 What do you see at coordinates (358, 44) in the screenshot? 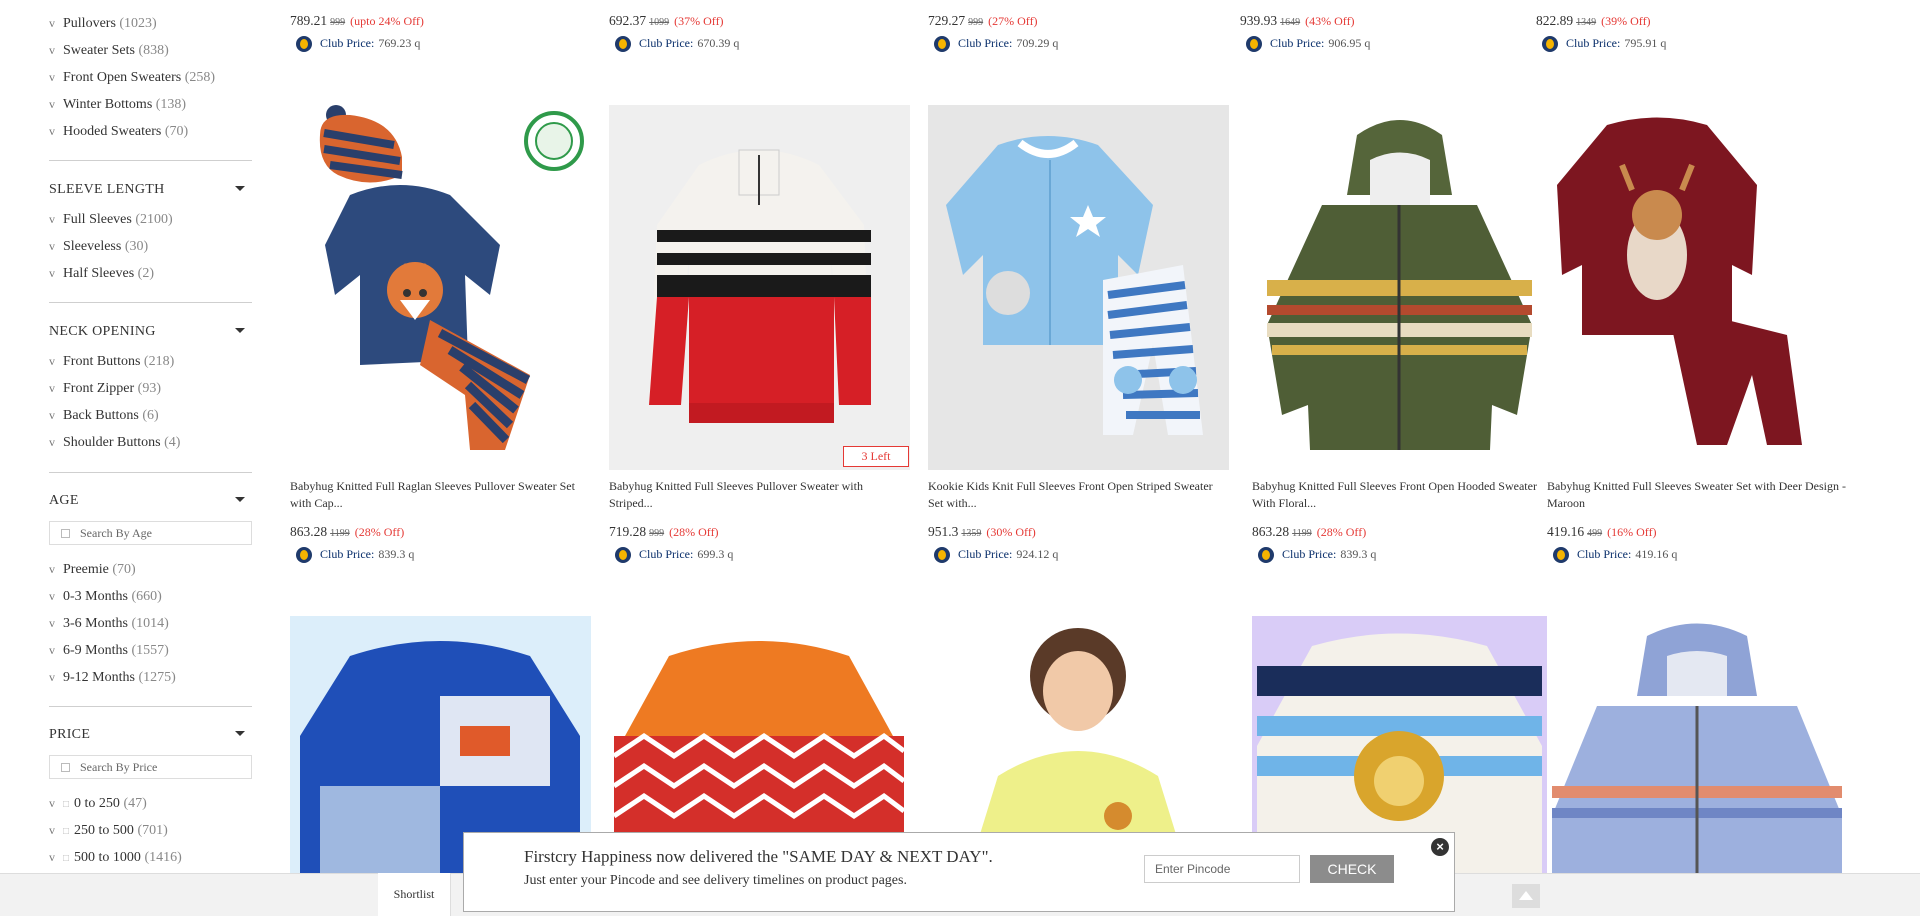
I see `club-price: Club Price: 769.23 q` at bounding box center [358, 44].